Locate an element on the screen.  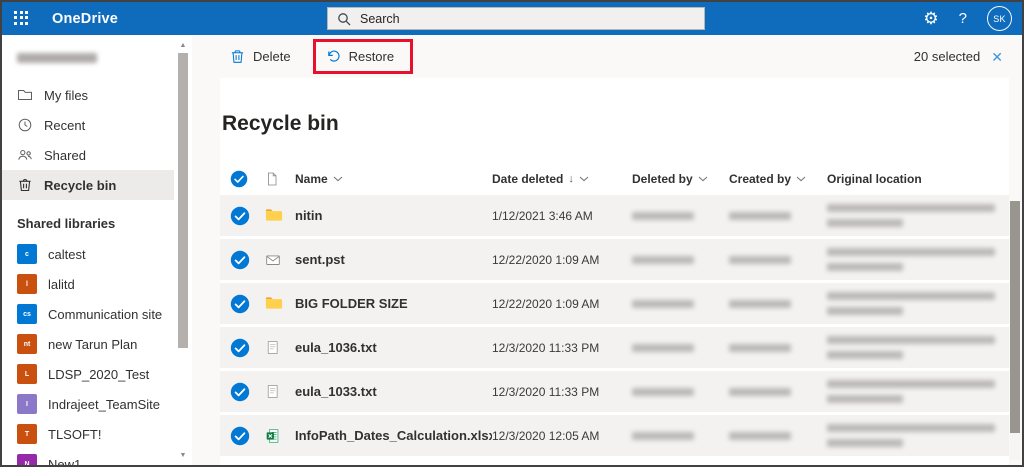
file-name: eula_1036.txt is located at coordinates (393, 347).